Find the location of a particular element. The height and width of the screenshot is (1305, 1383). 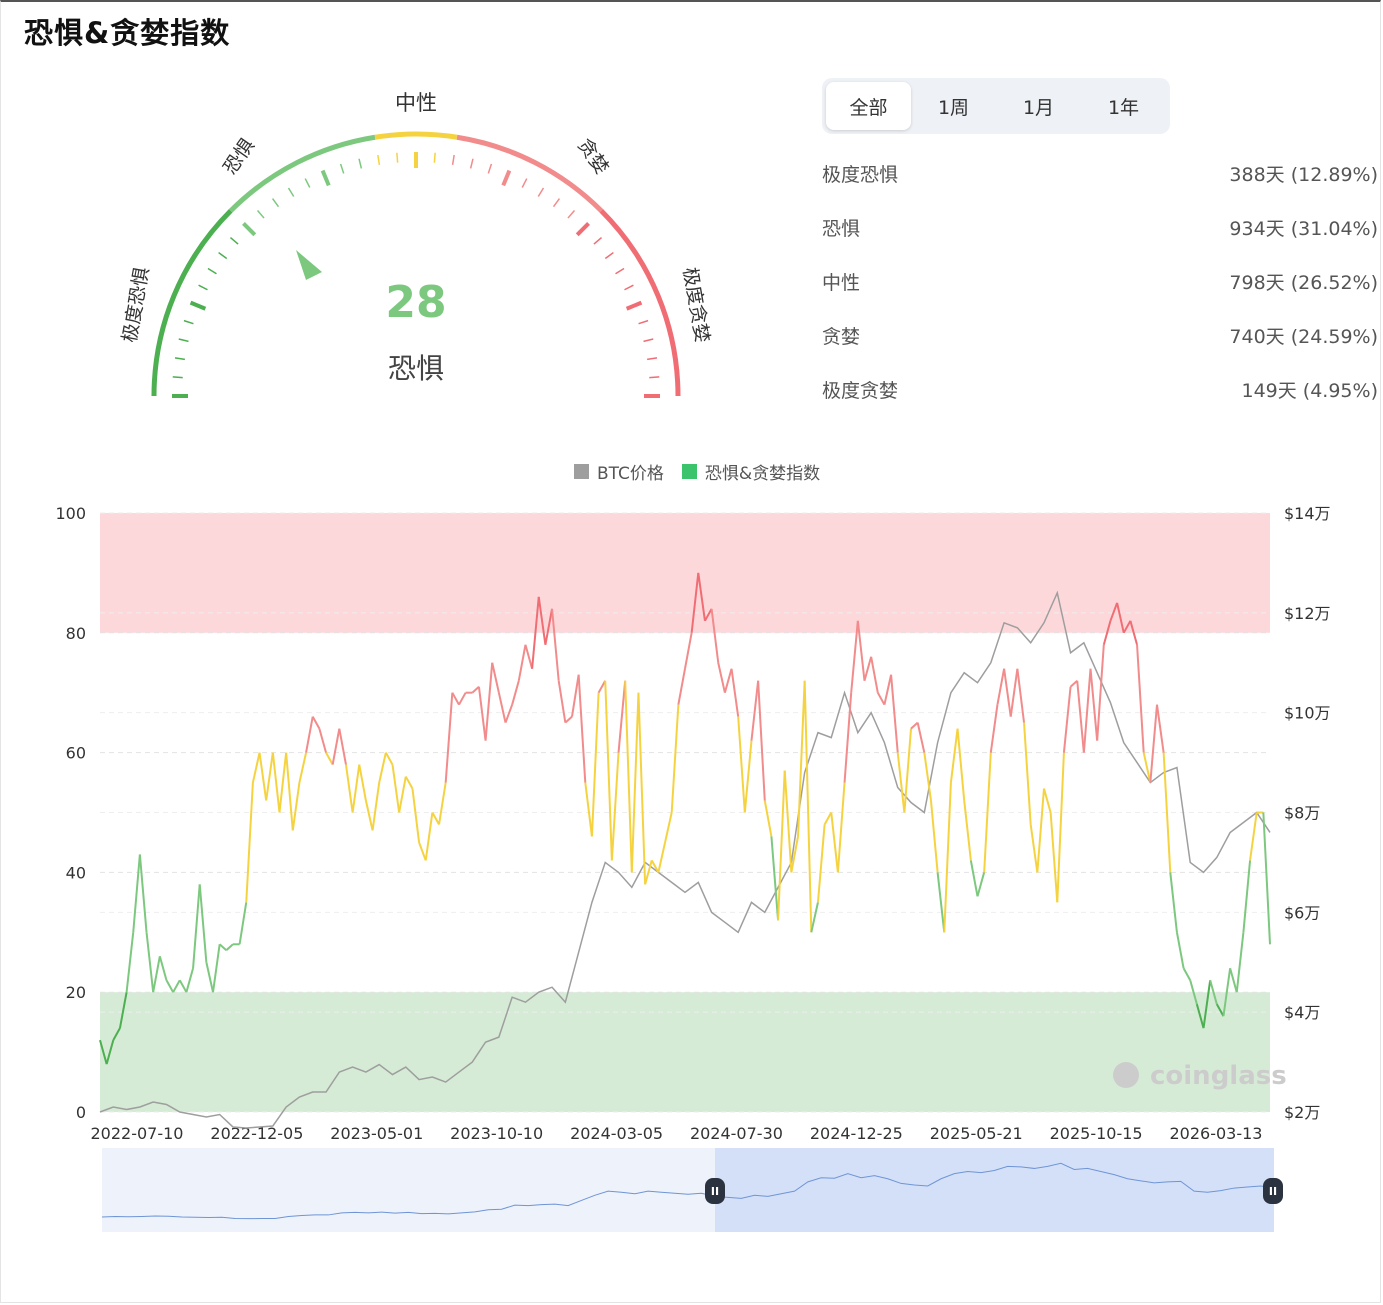

range-navigator: II II is located at coordinates (692, 1190).